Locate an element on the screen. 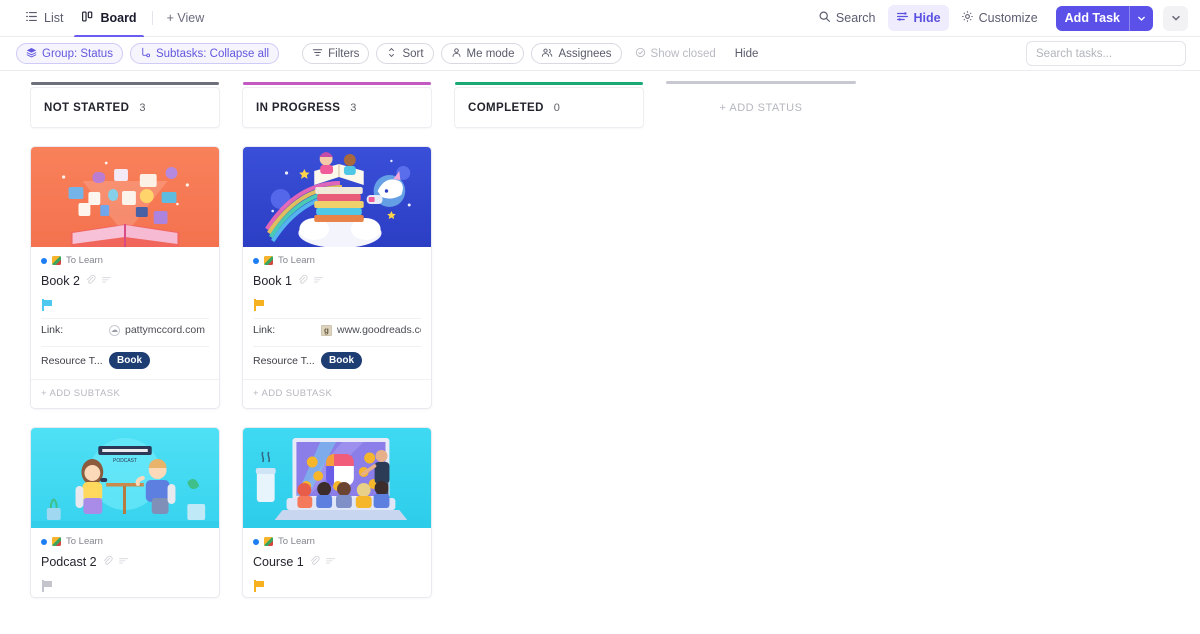 This screenshot has width=1200, height=634. view-tab-list-label: List is located at coordinates (54, 18).